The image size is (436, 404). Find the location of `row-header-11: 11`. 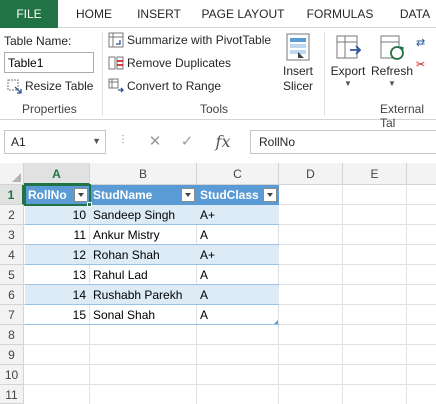

row-header-11: 11 is located at coordinates (12, 394).